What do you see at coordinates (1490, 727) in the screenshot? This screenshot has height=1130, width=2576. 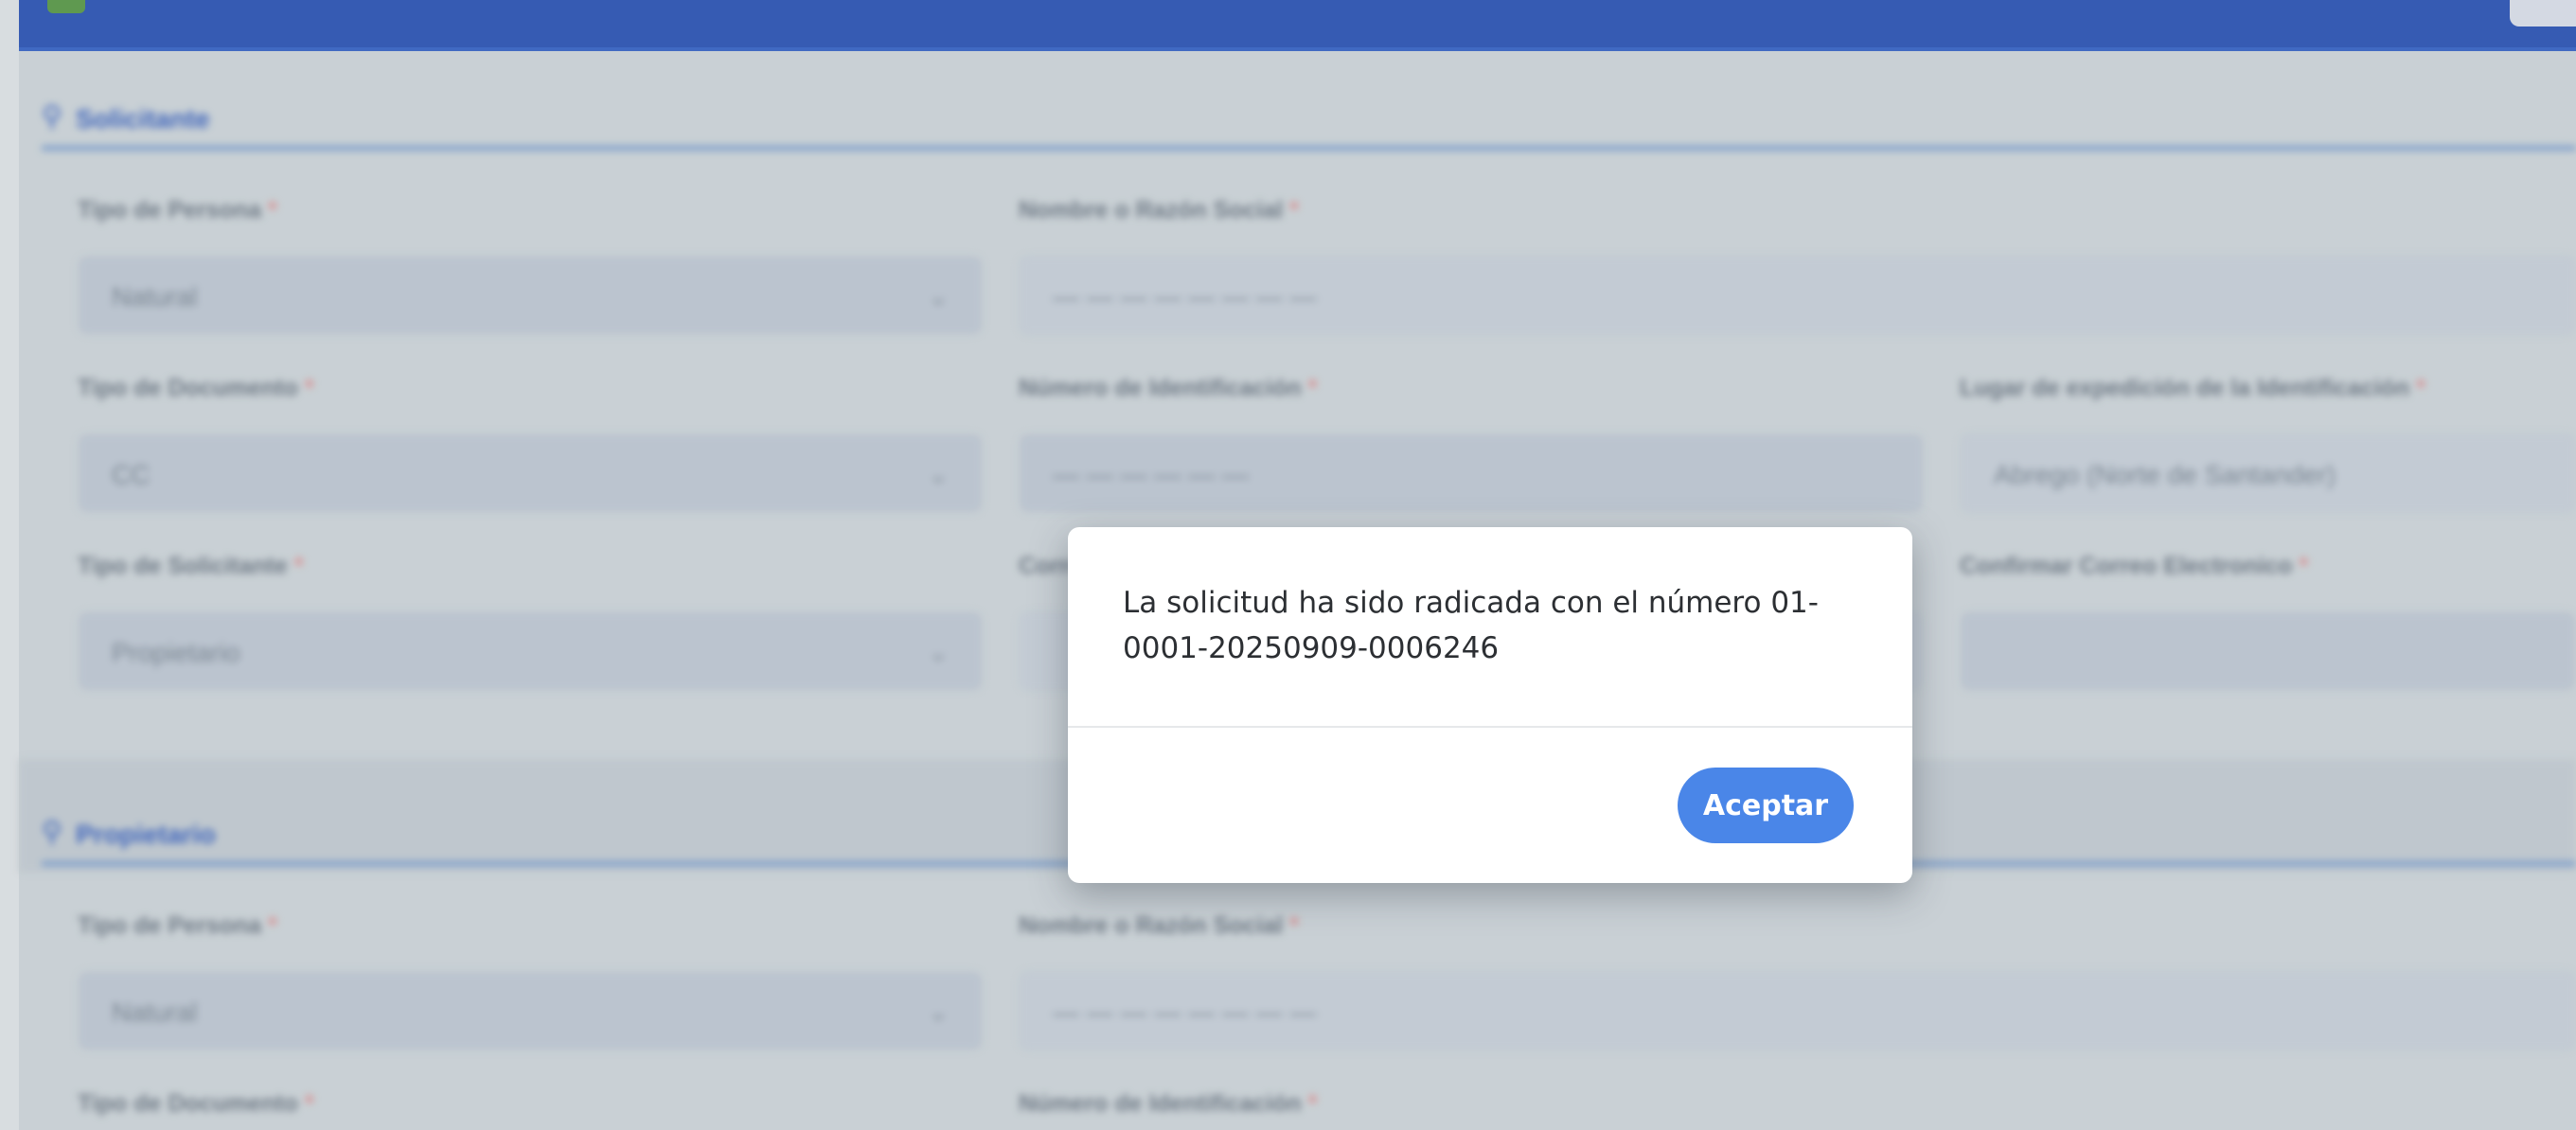 I see `dialog-divider` at bounding box center [1490, 727].